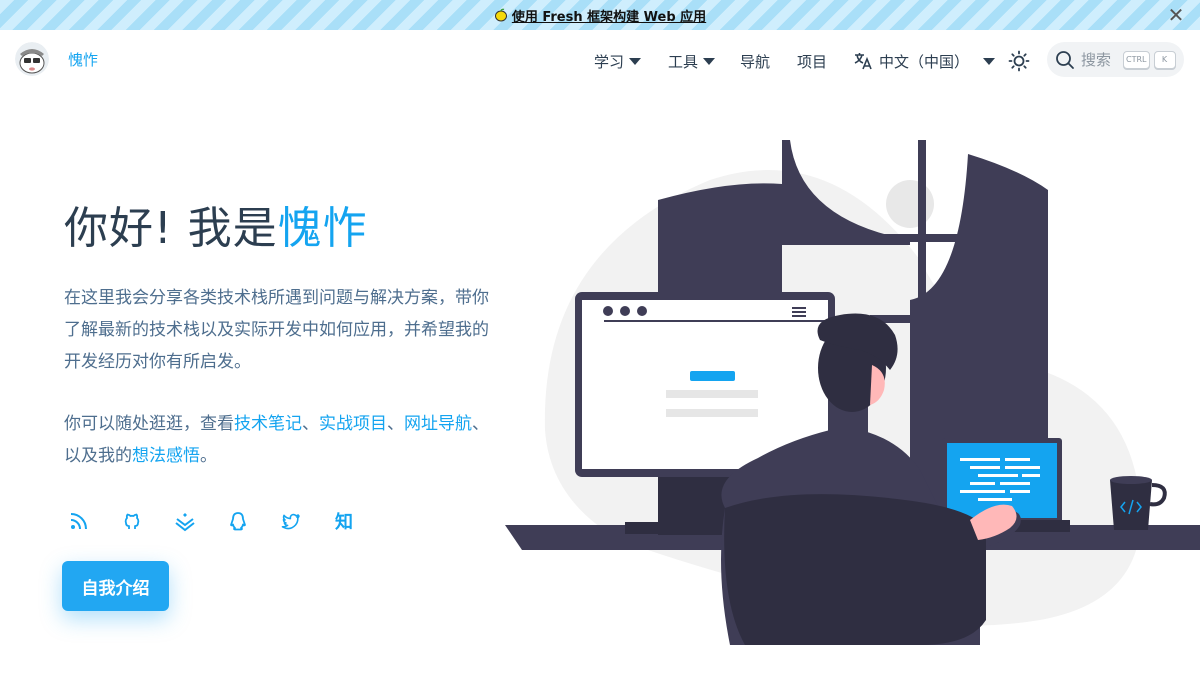 This screenshot has height=675, width=1200. I want to click on hero-explore: 你可以随处逛逛，查看技术笔记、实战项目、网址导航、以及我的想法感悟。, so click(284, 440).